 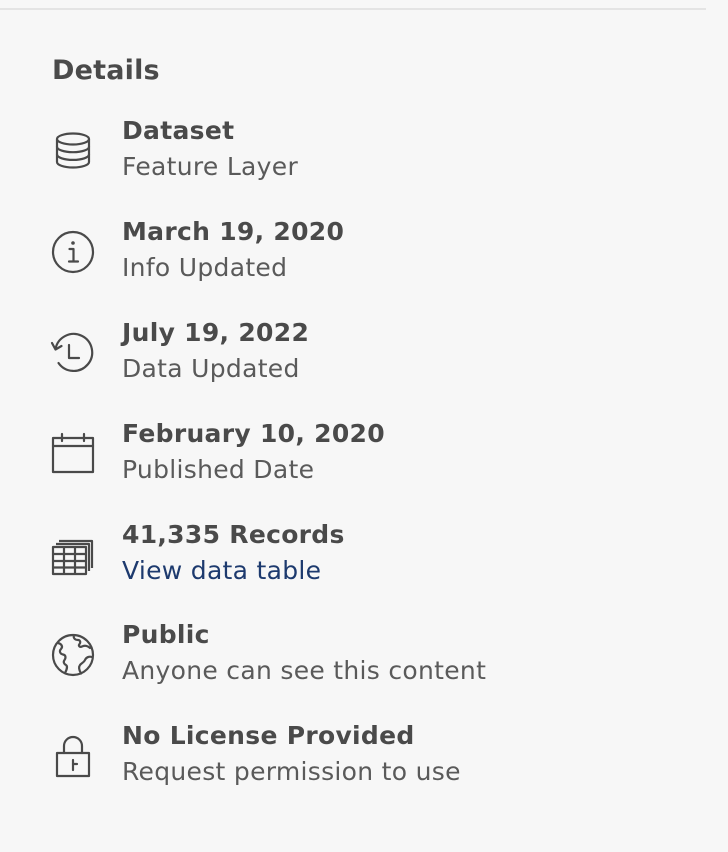 I want to click on detail-item-public: Public Anyone can see this content, so click(x=370, y=658).